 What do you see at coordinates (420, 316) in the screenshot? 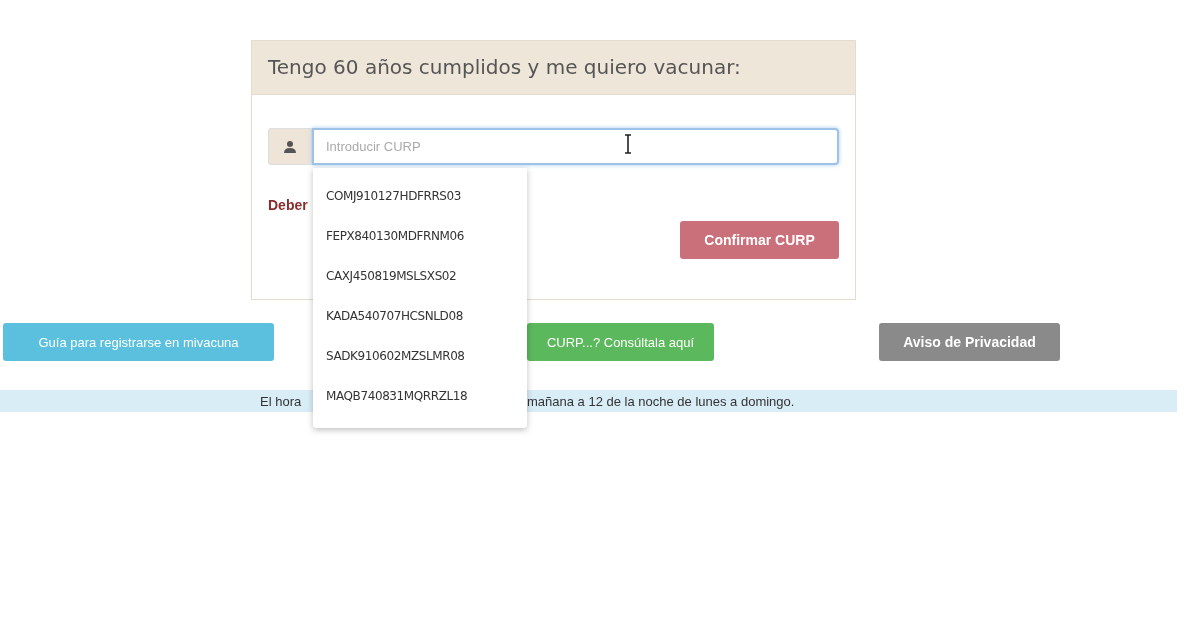
I see `autocomplete-option: KADA540707HCSNLD08` at bounding box center [420, 316].